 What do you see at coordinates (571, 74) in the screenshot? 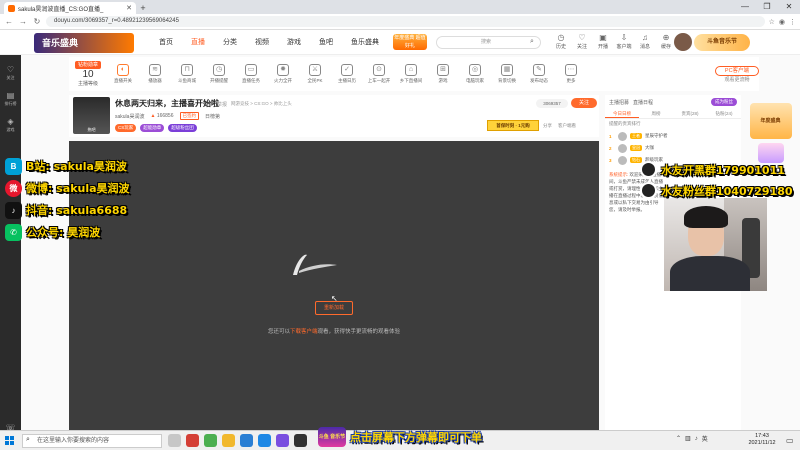
I see `tool-item: ⋯ 更多` at bounding box center [571, 74].